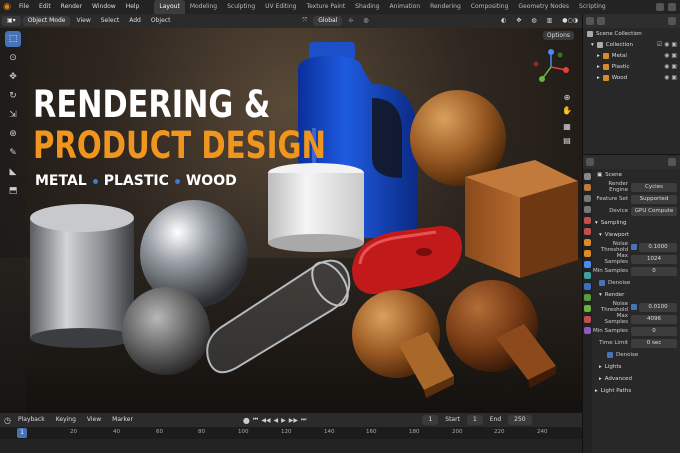 Image resolution: width=680 pixels, height=453 pixels. Describe the element at coordinates (672, 7) in the screenshot. I see `view-layer-icon` at that location.